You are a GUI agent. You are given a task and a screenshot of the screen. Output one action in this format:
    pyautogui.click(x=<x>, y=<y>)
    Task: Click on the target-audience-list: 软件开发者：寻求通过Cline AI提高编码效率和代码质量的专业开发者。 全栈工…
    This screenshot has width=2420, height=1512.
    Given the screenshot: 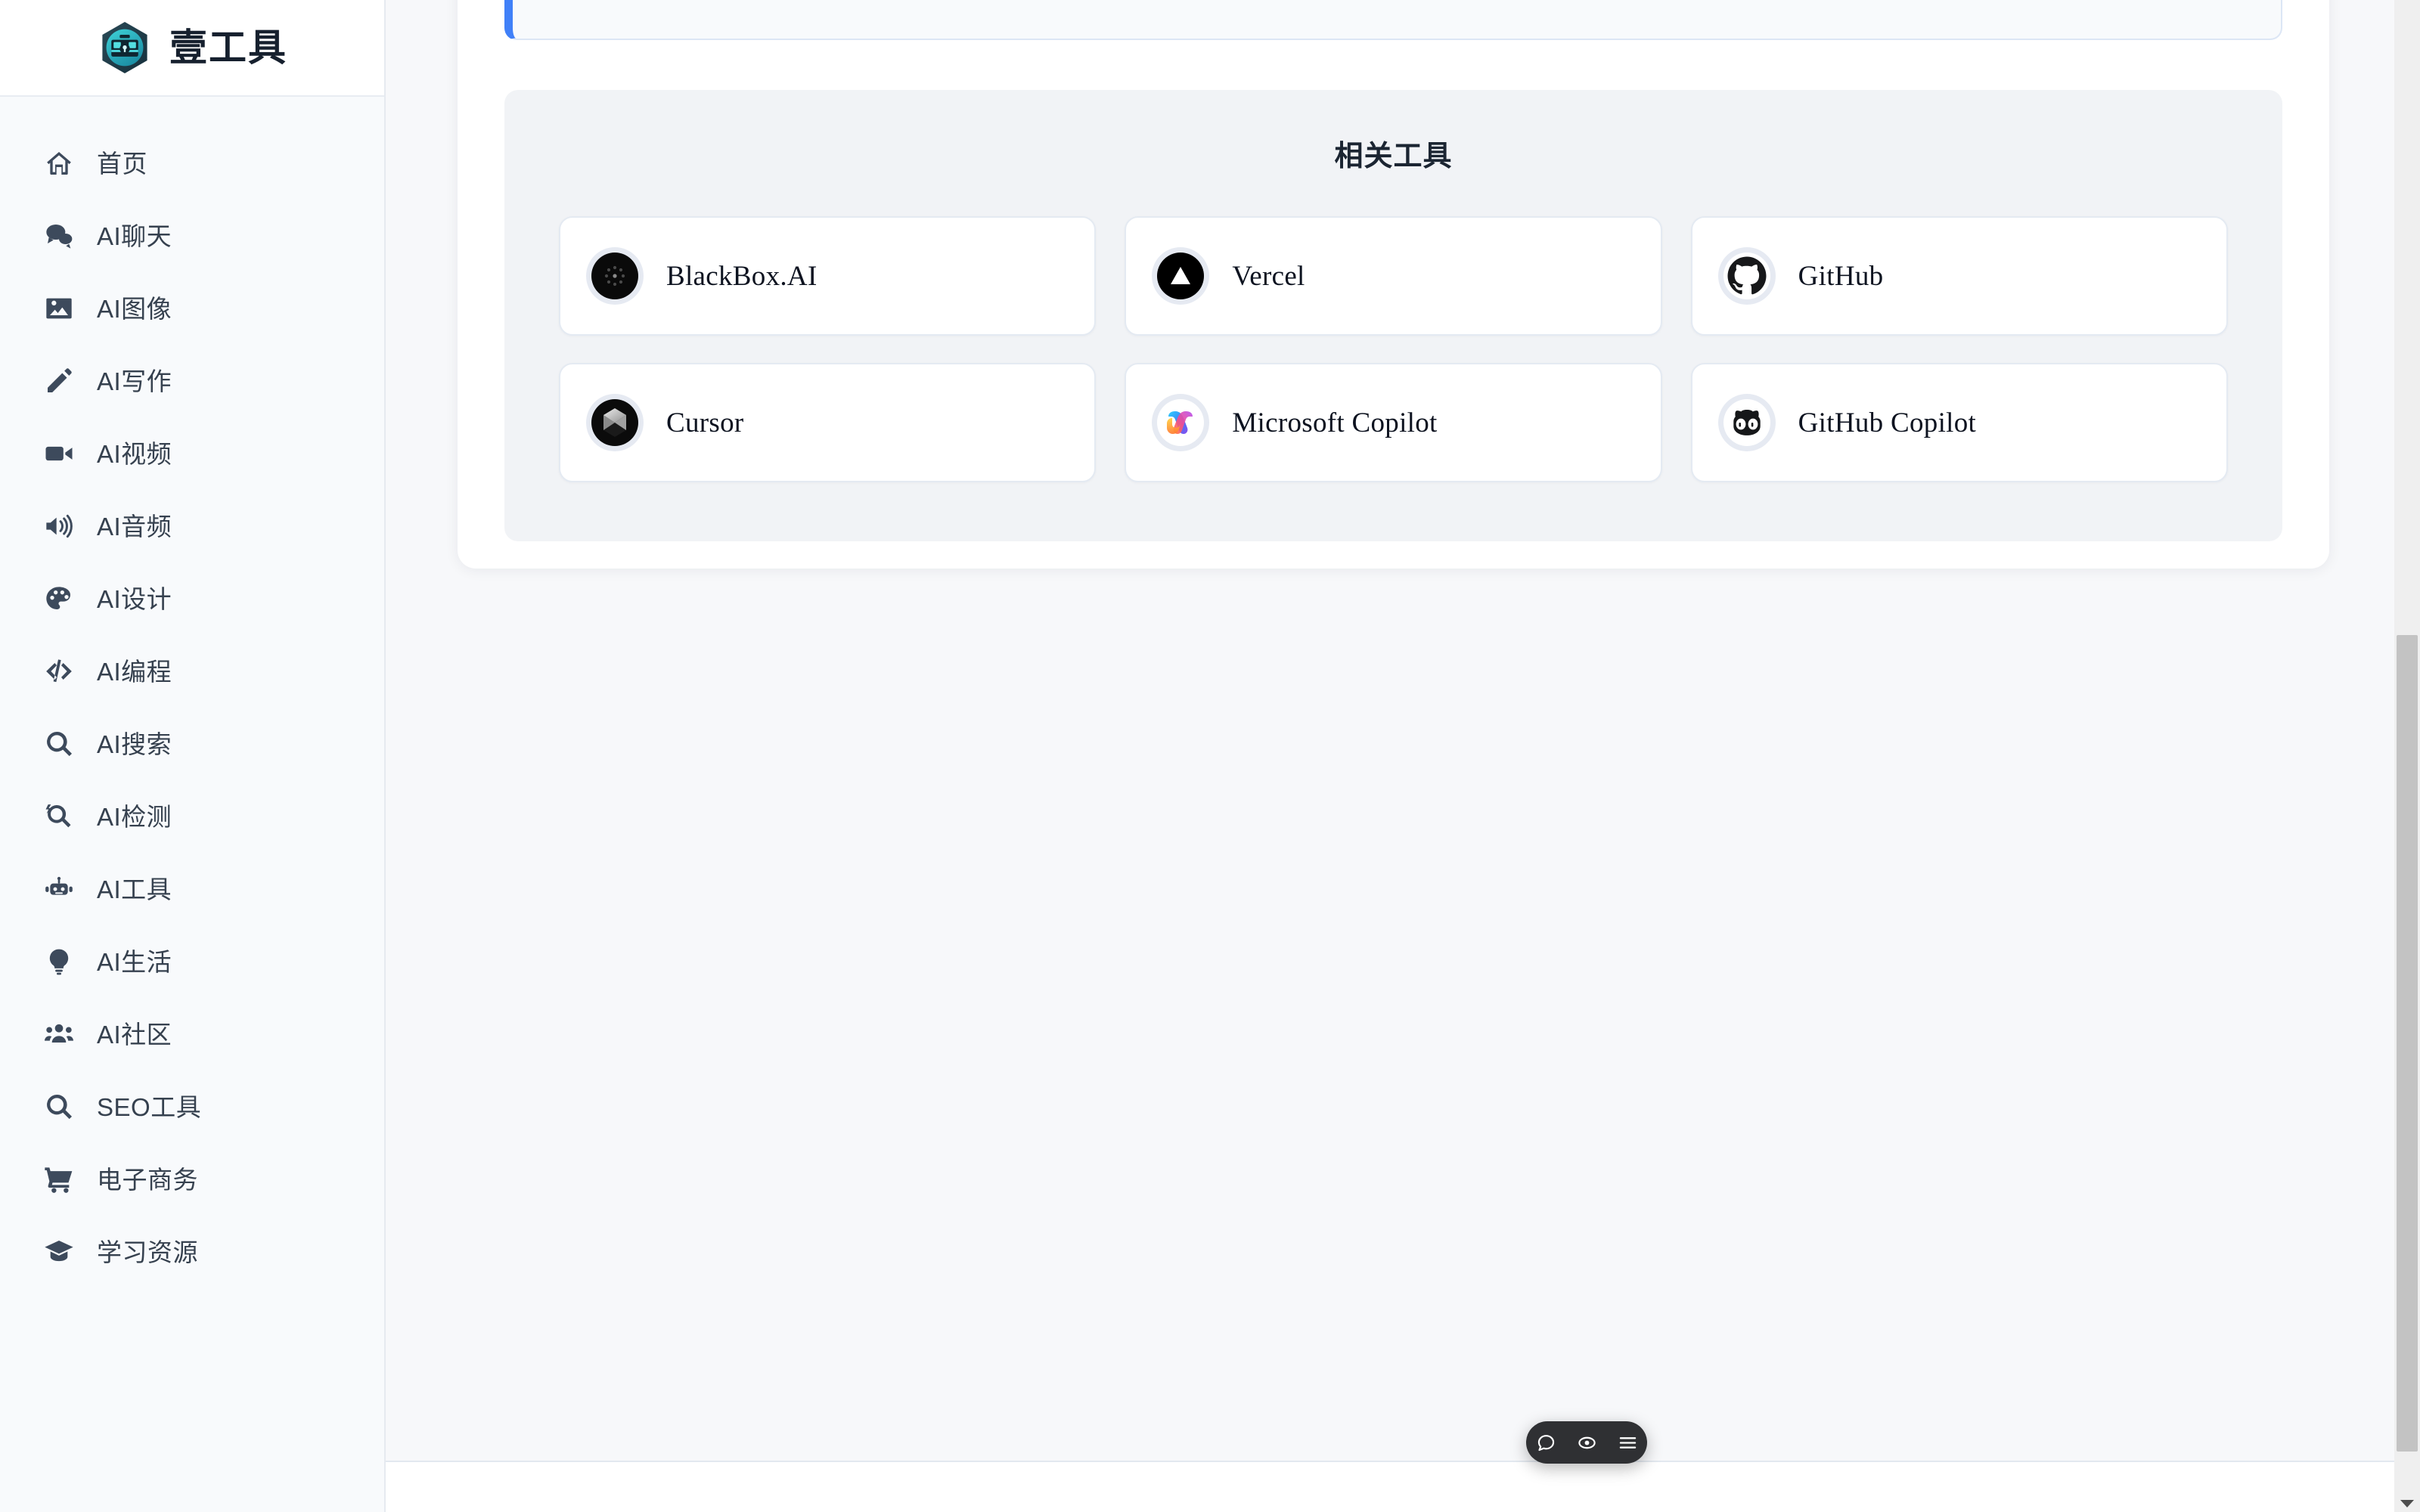 What is the action you would take?
    pyautogui.click(x=1397, y=1)
    